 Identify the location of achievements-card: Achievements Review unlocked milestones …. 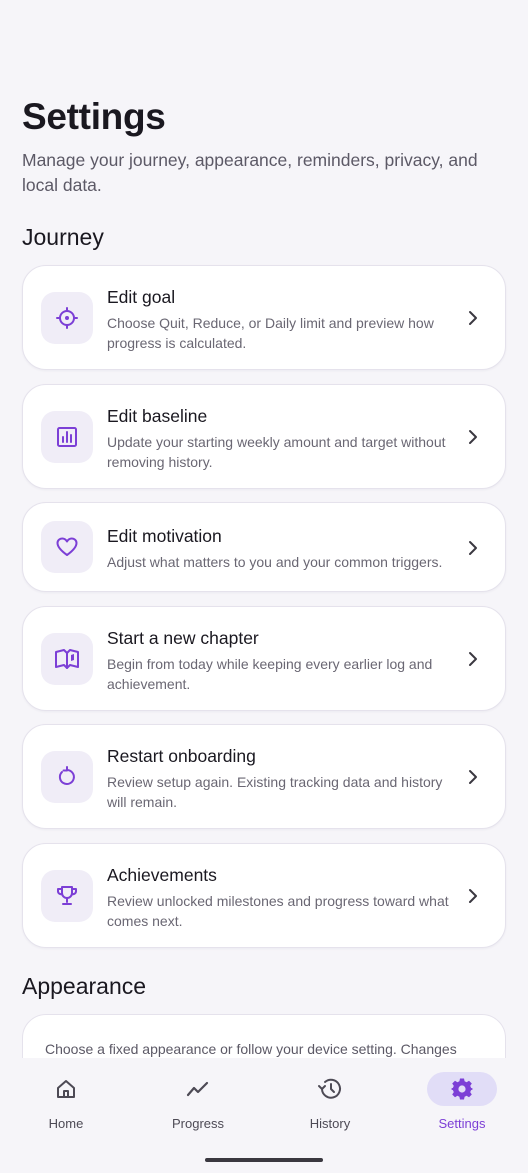
(264, 895).